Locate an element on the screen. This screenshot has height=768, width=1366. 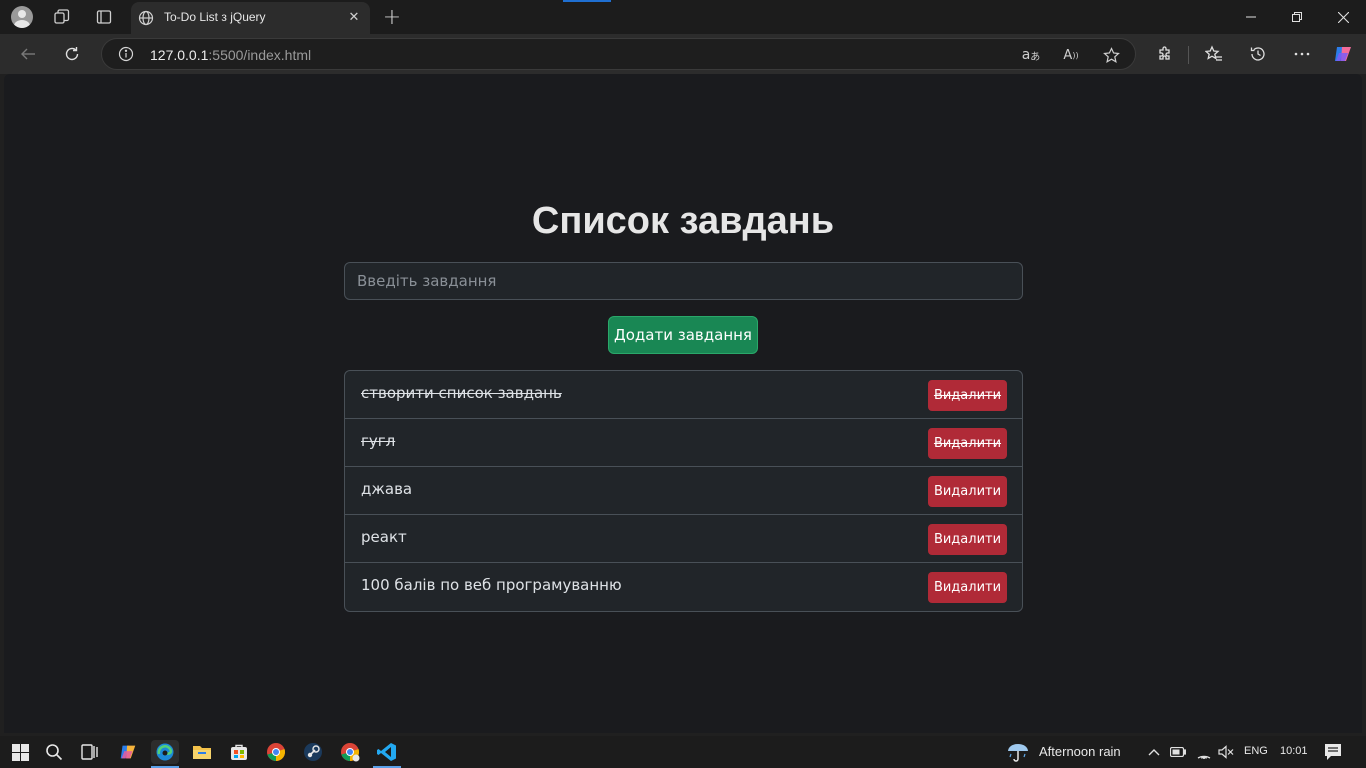
weather-rain-icon is located at coordinates (1018, 752).